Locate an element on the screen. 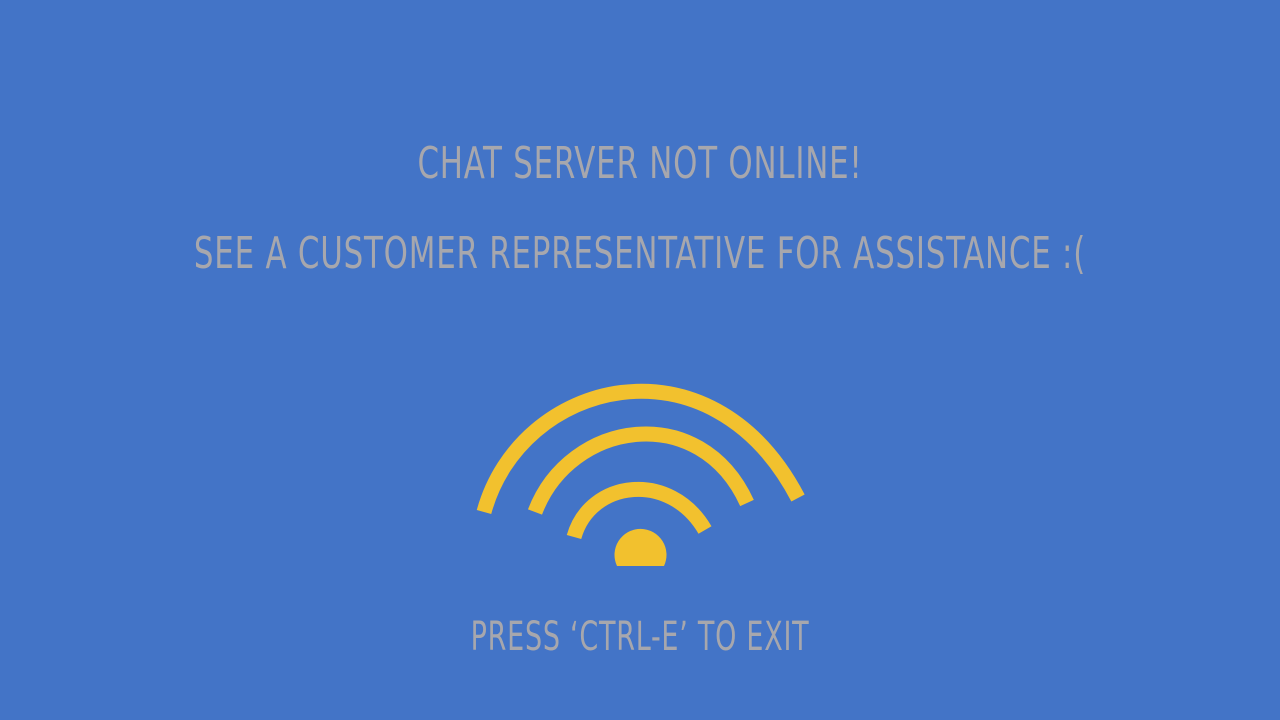 Image resolution: width=1280 pixels, height=720 pixels. error-title: Chat Server not online! is located at coordinates (640, 163).